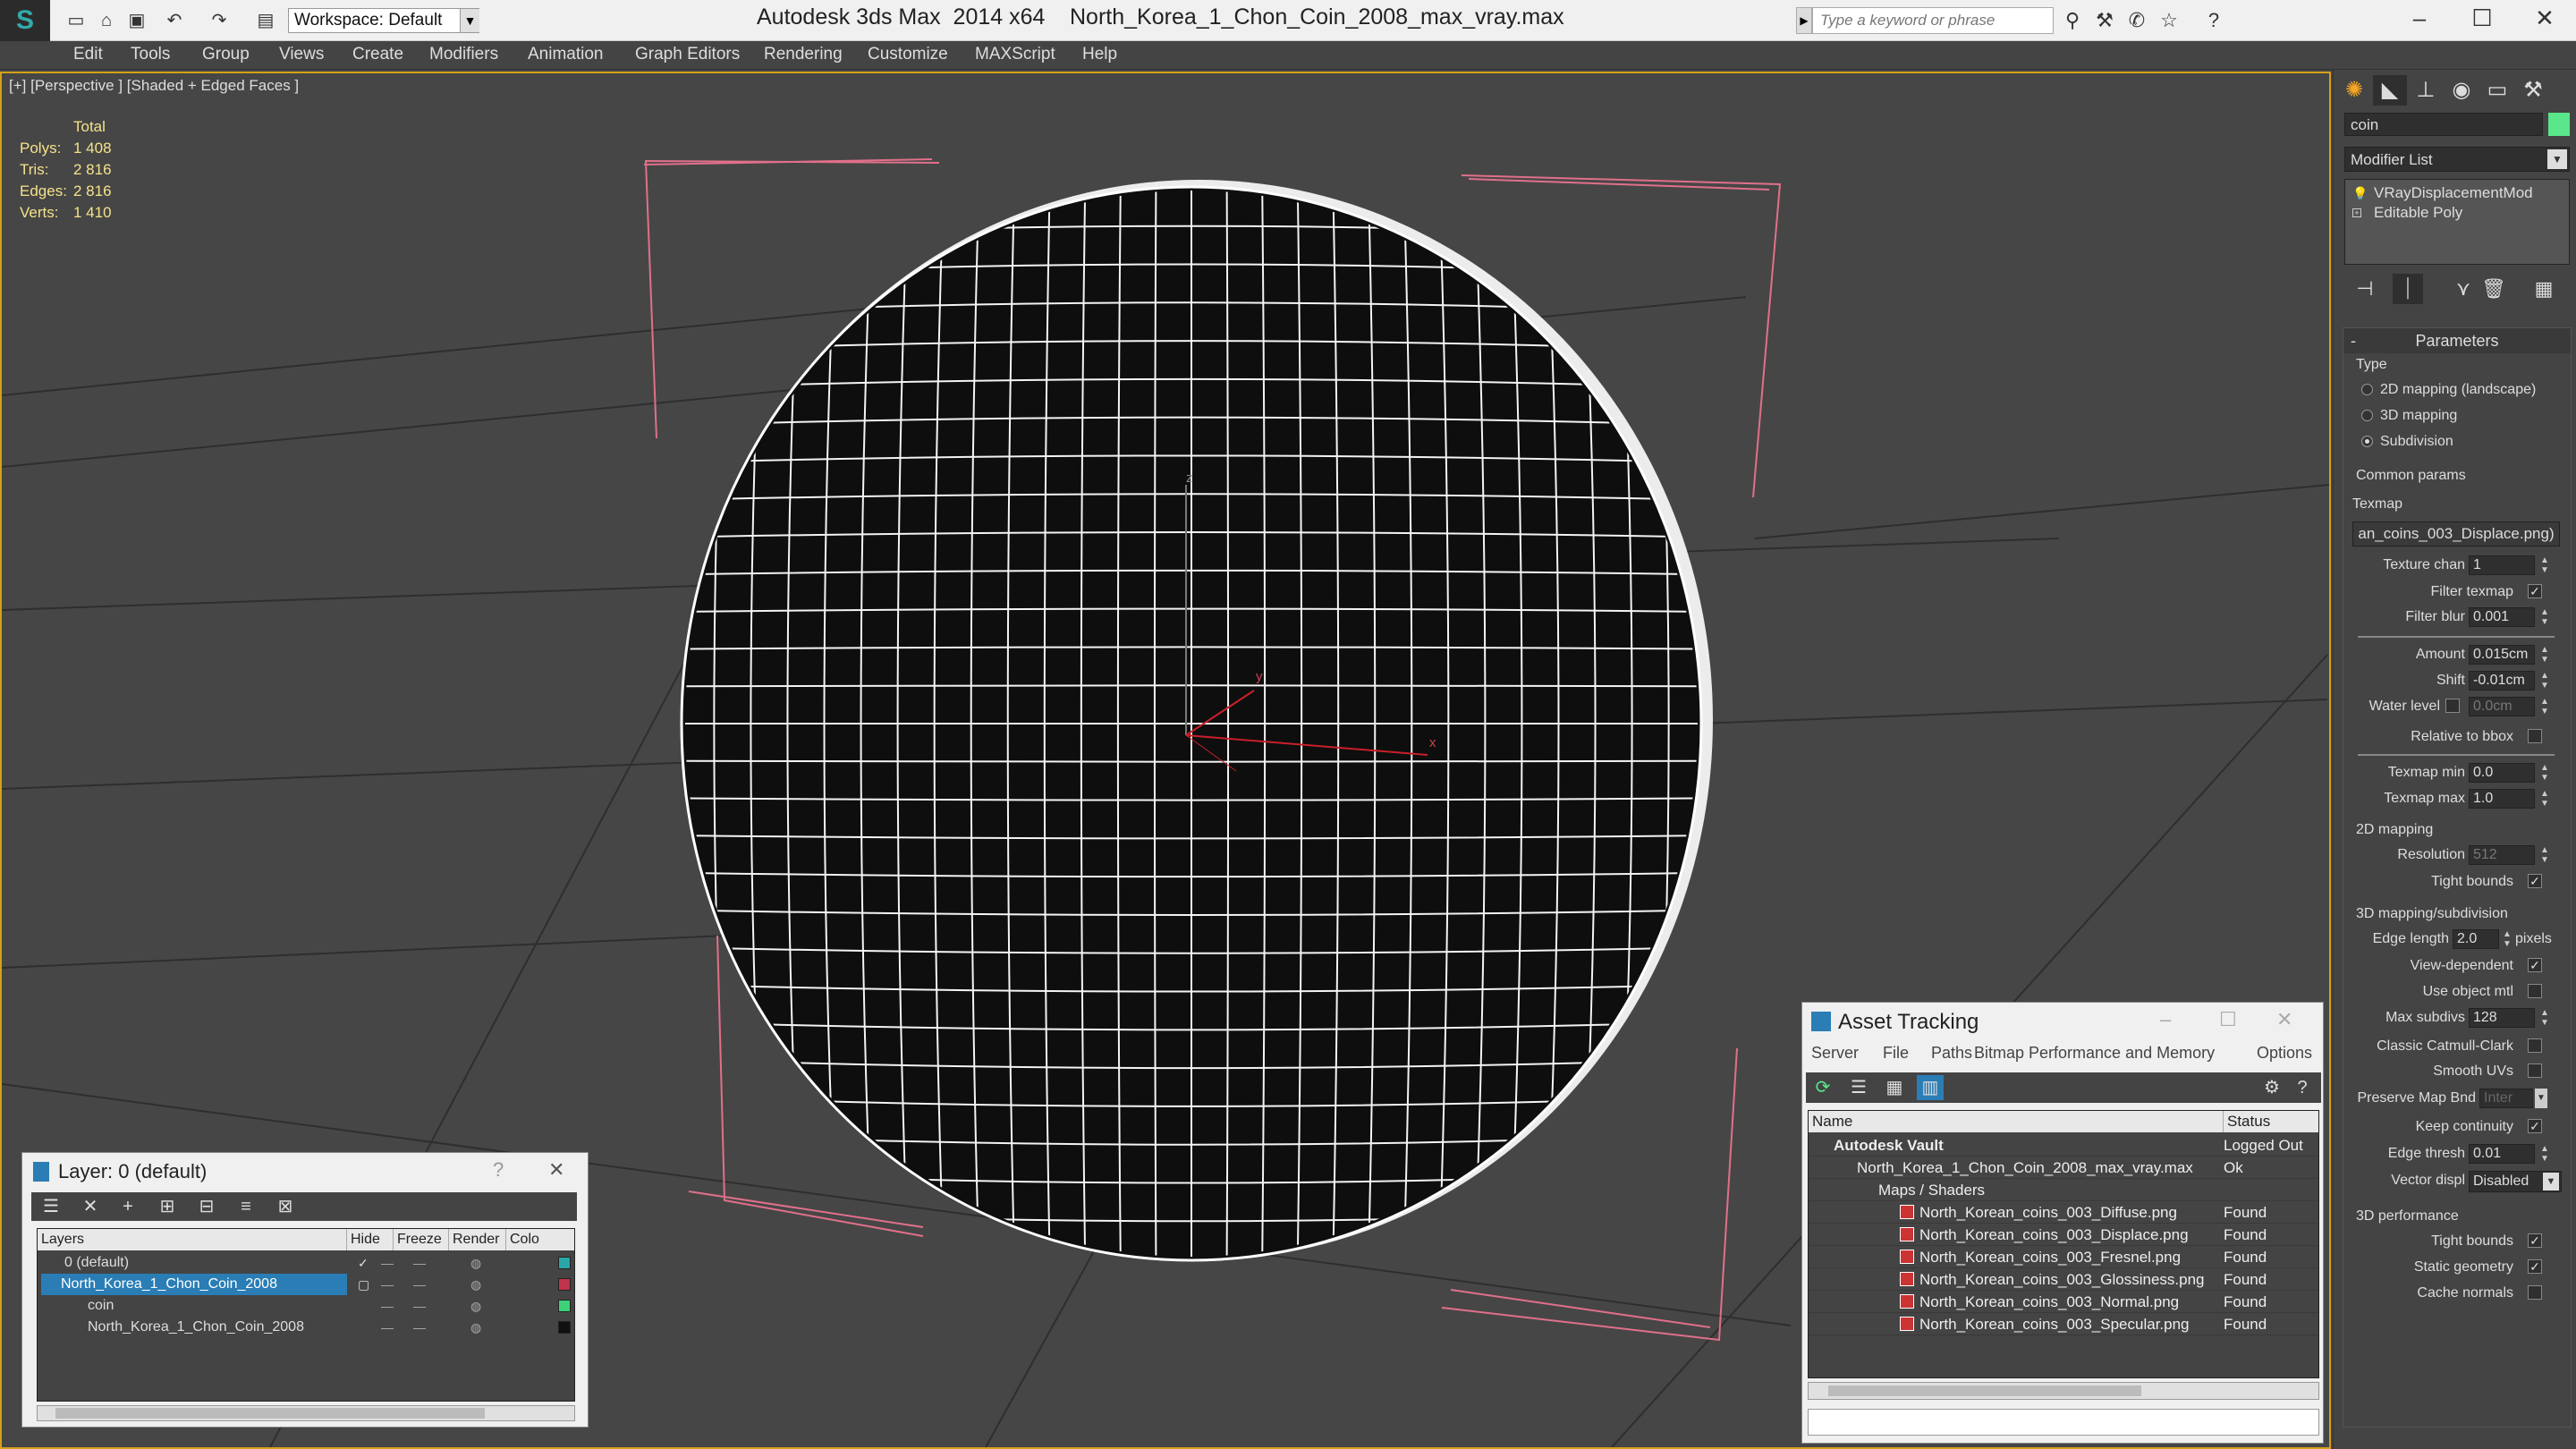  I want to click on use-object-mtl-checkbox, so click(2535, 991).